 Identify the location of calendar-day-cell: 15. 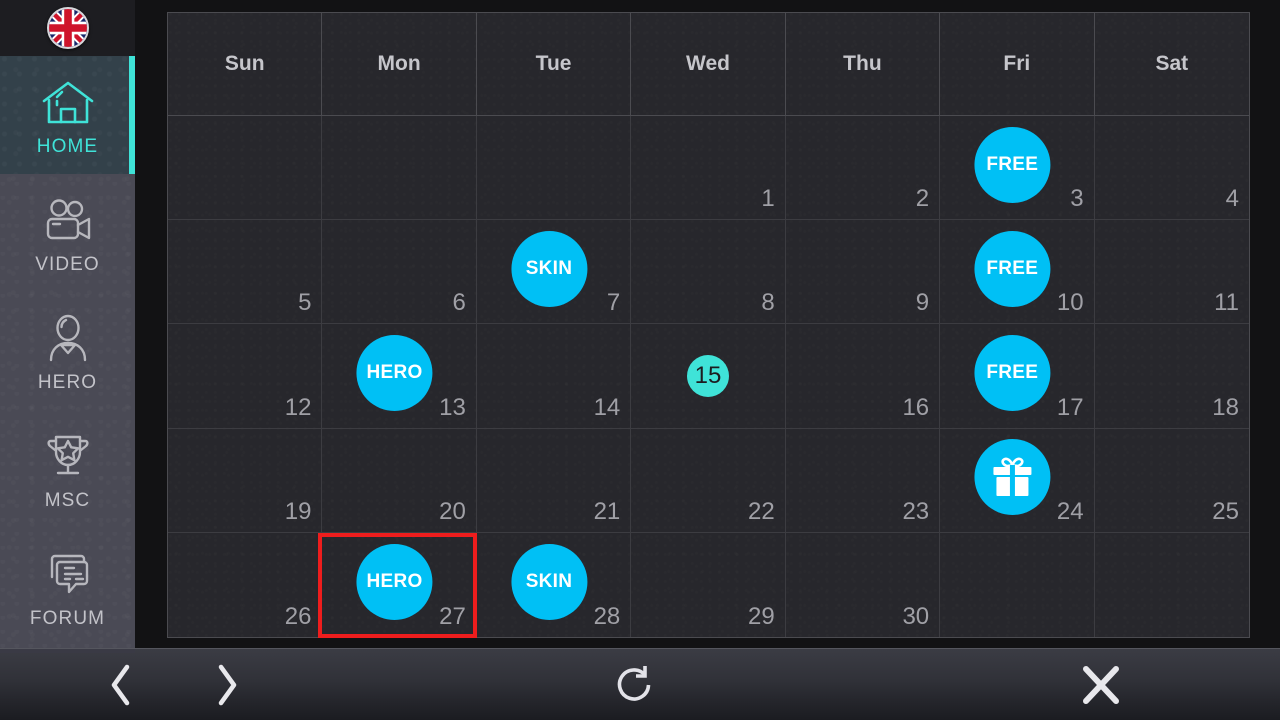
(708, 376).